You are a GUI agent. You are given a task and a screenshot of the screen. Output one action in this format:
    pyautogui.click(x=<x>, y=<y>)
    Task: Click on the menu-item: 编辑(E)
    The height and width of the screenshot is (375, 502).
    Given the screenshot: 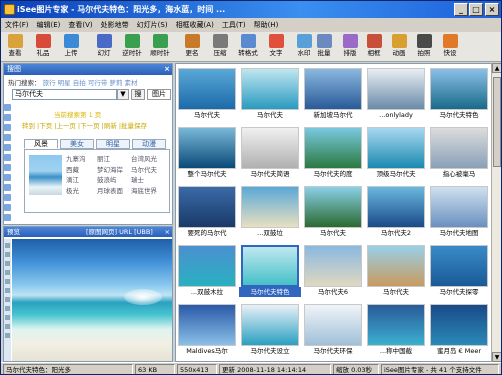 What is the action you would take?
    pyautogui.click(x=49, y=25)
    